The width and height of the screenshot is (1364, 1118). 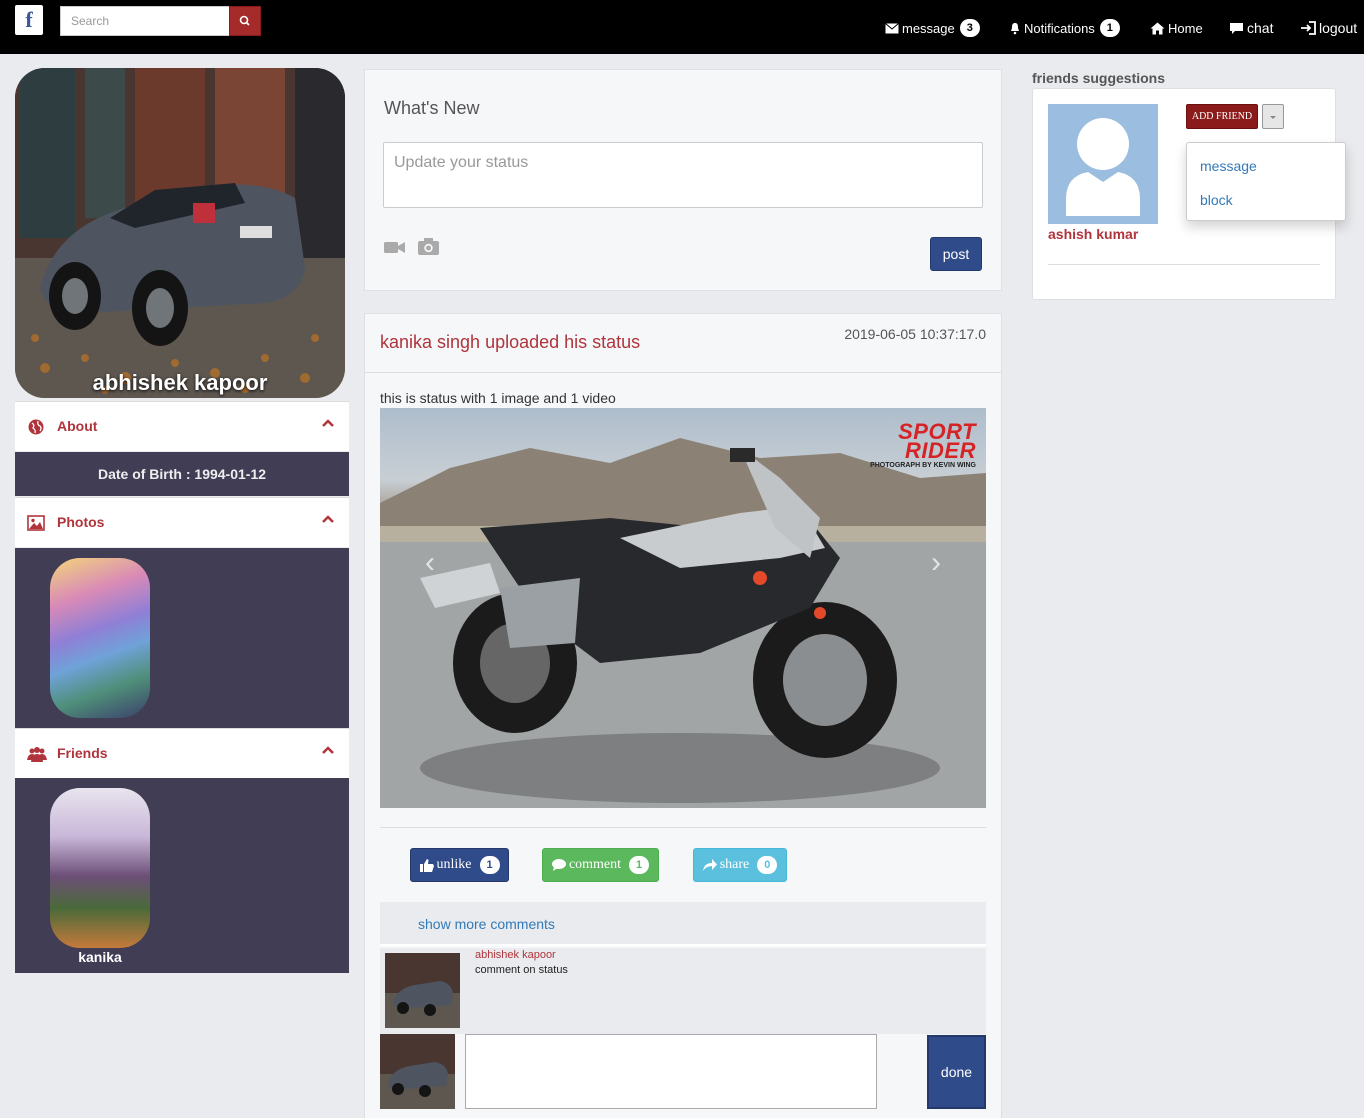 What do you see at coordinates (422, 990) in the screenshot?
I see `commenter-avatar` at bounding box center [422, 990].